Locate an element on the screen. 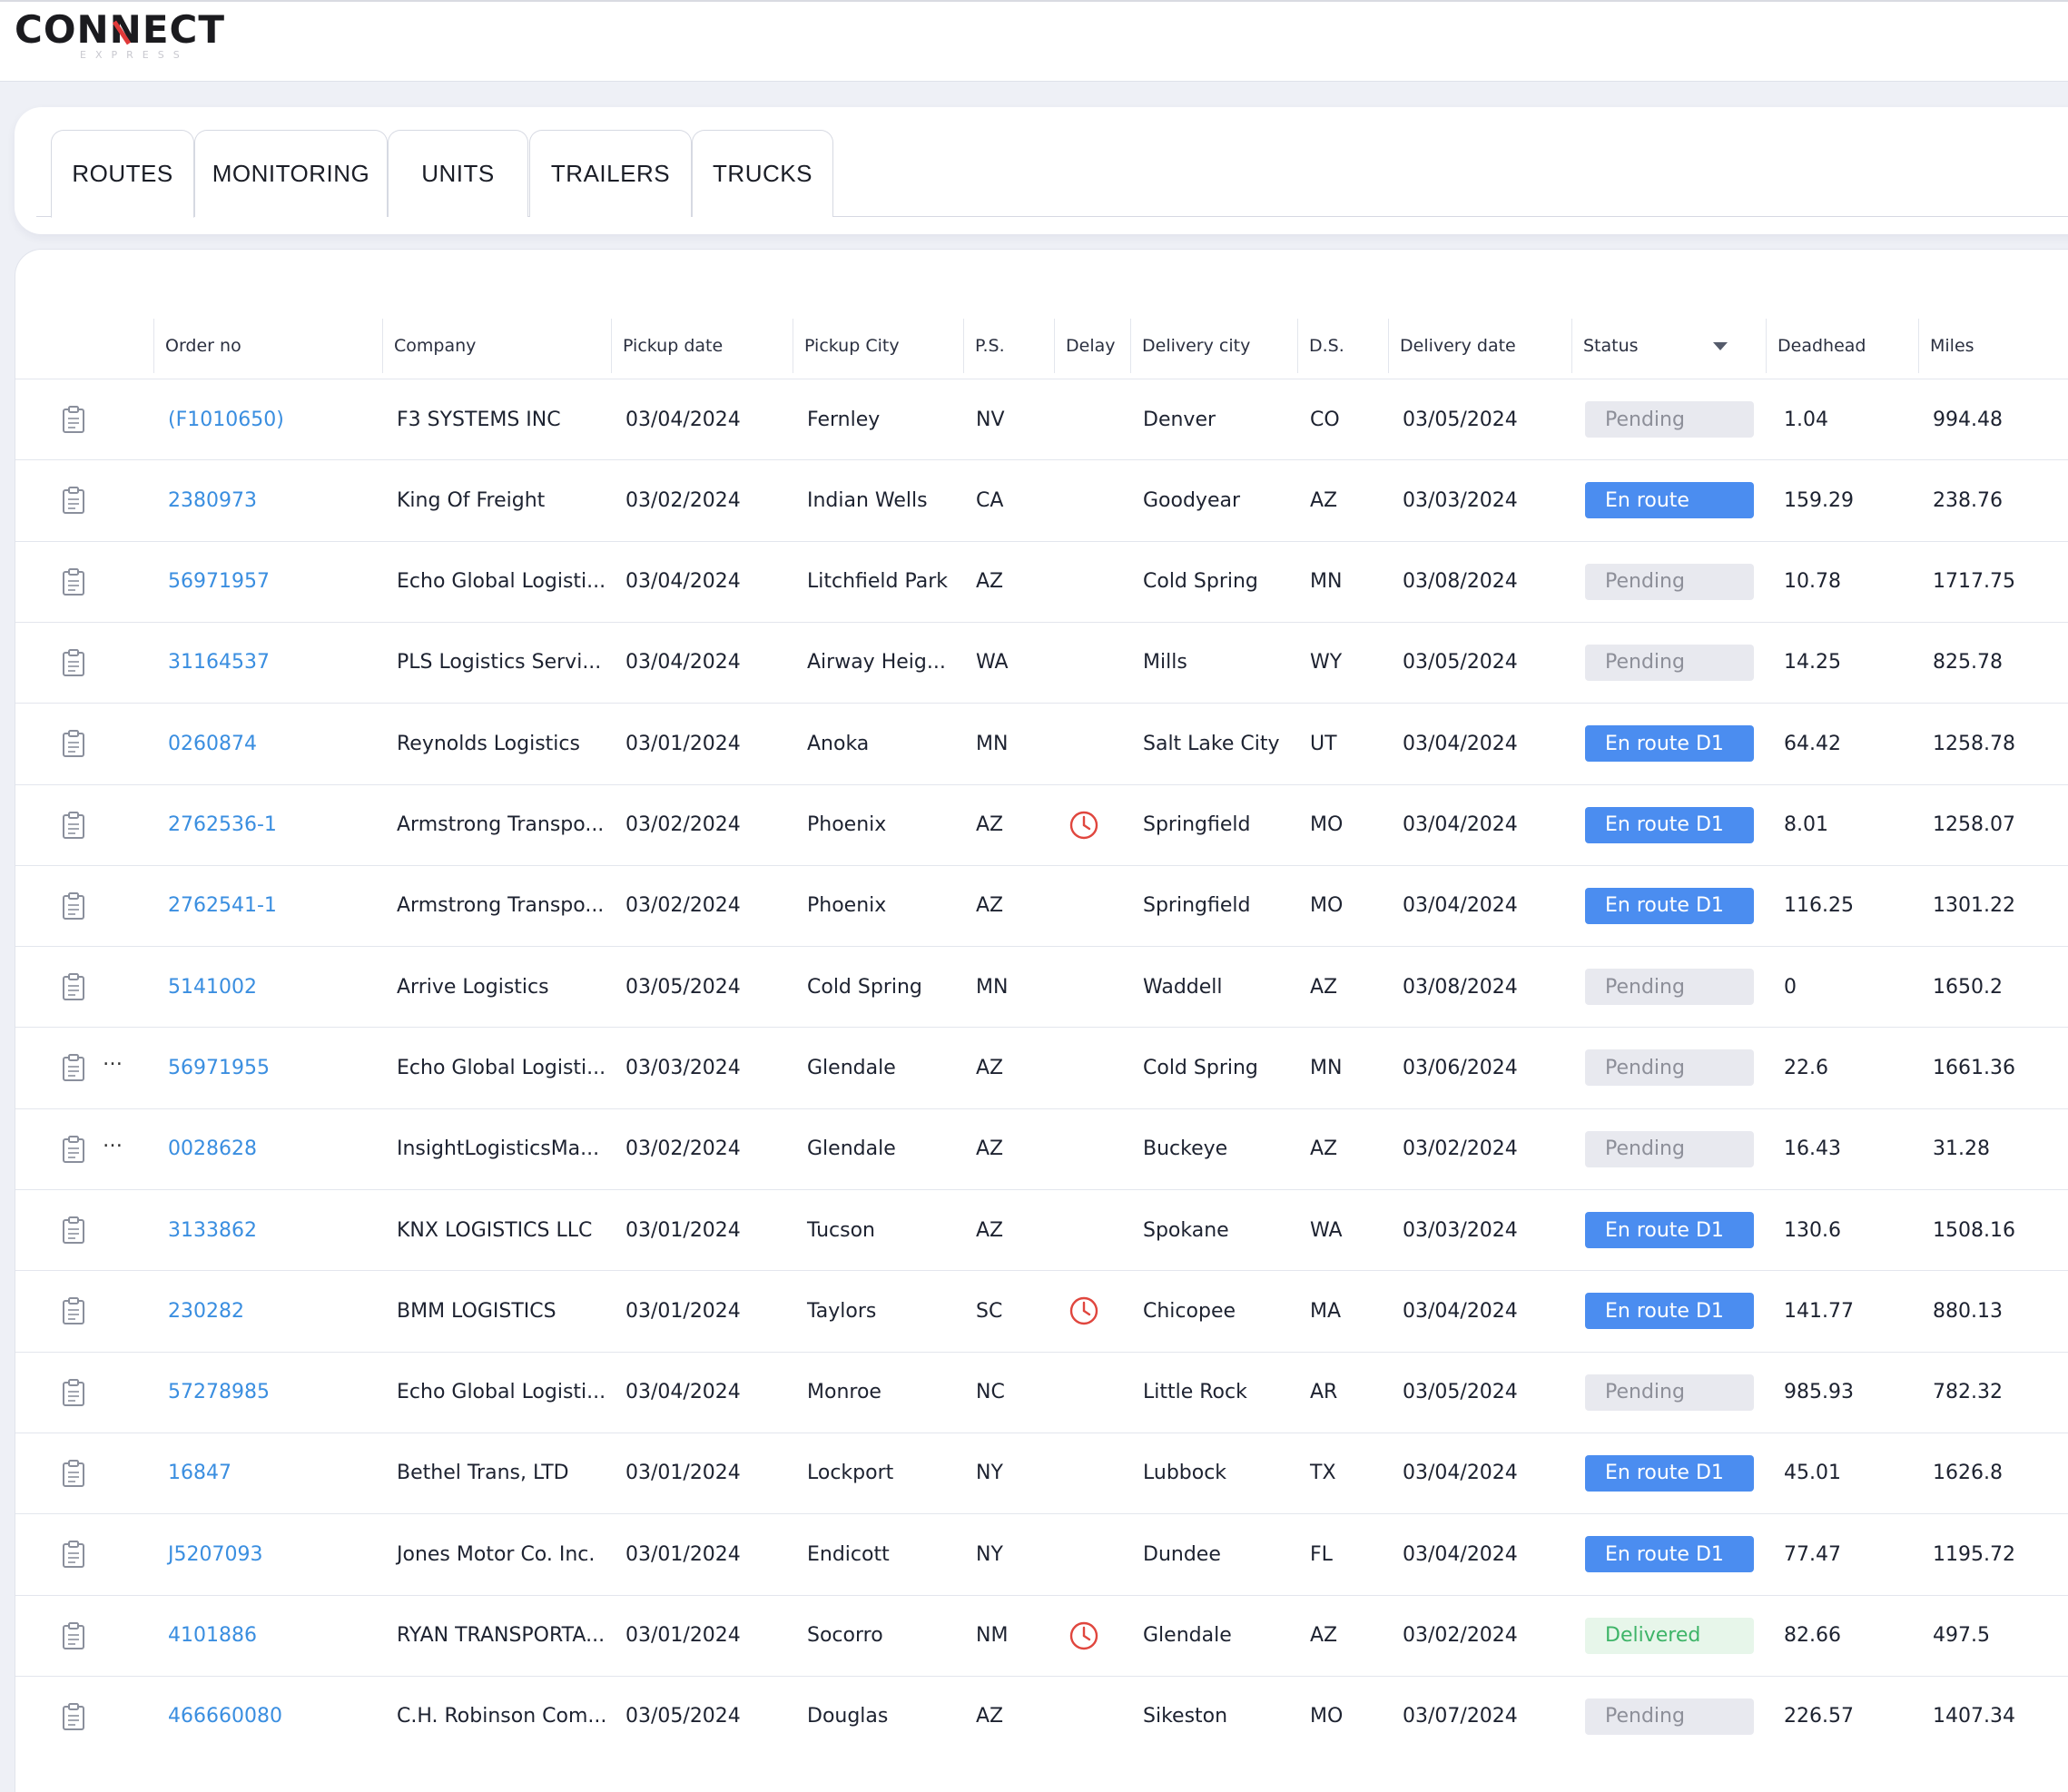  column-header-delay: Delay is located at coordinates (1092, 346).